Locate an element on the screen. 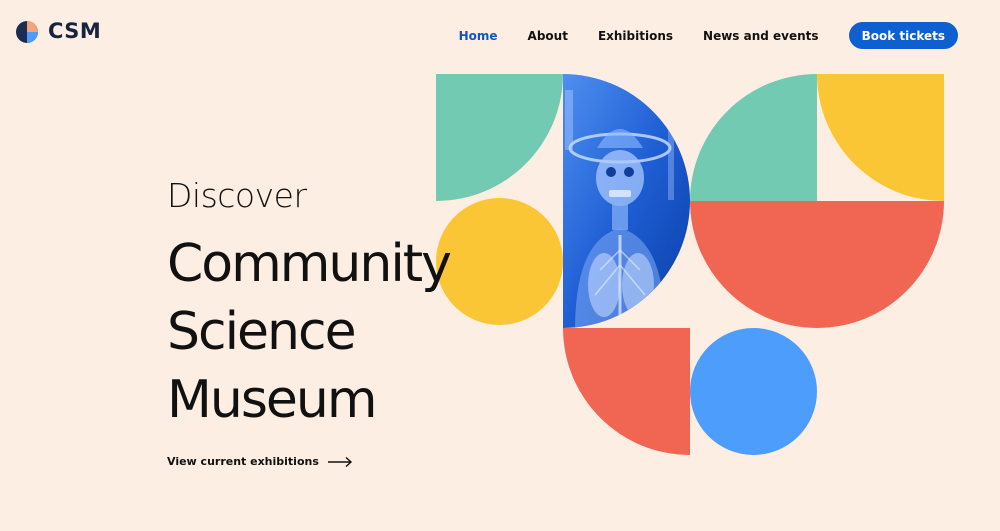  logo-text: CSM is located at coordinates (75, 31).